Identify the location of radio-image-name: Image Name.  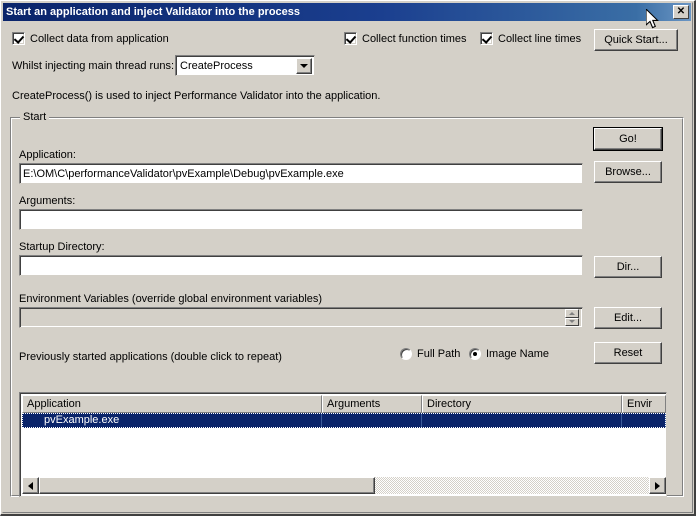
(509, 354).